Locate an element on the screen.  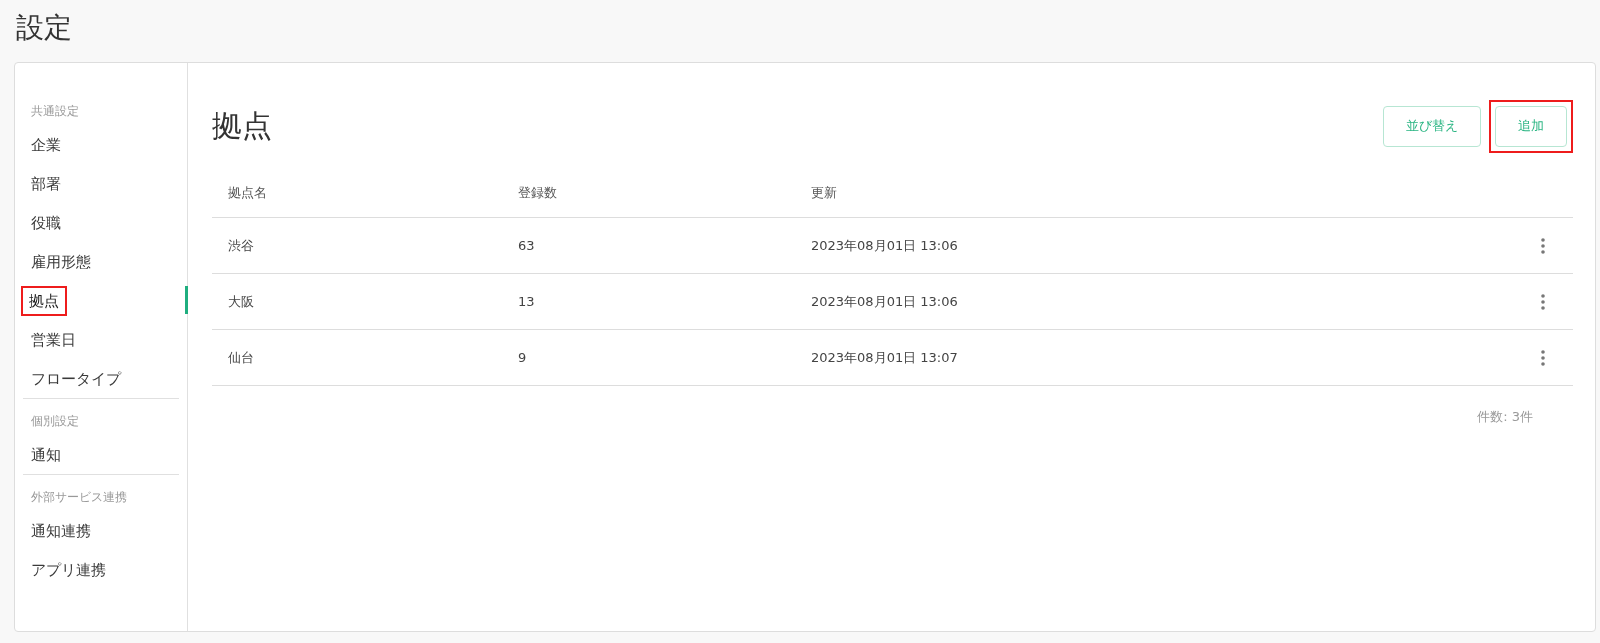
table-cell-text: 9 is located at coordinates (523, 357).